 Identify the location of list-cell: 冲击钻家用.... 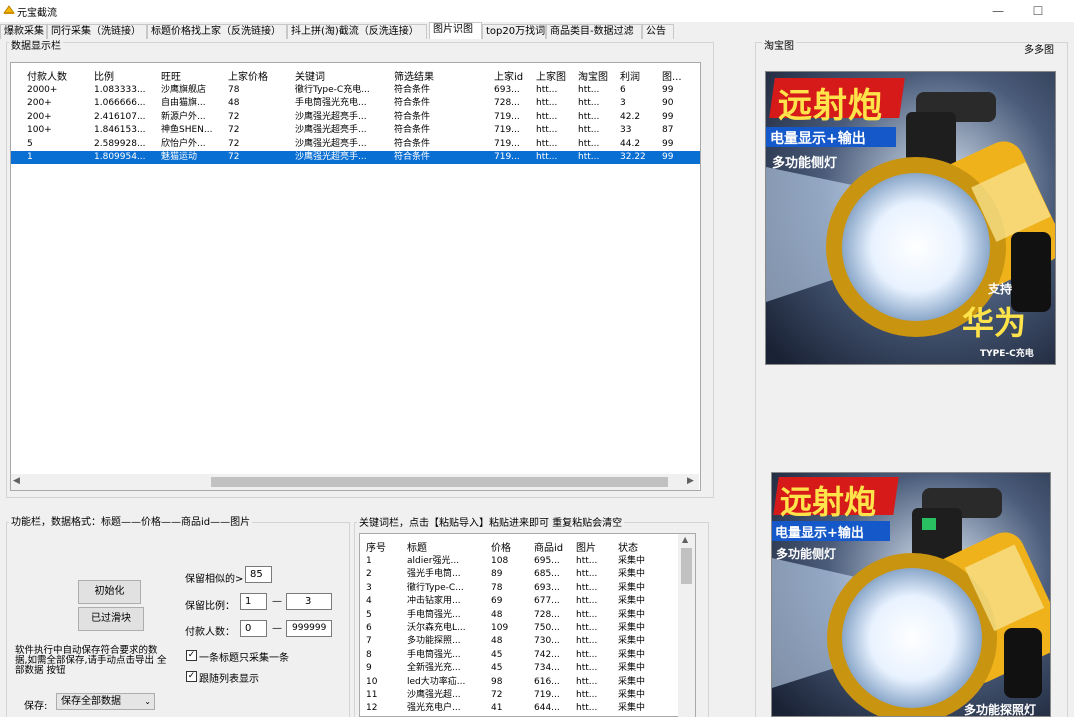
(434, 601).